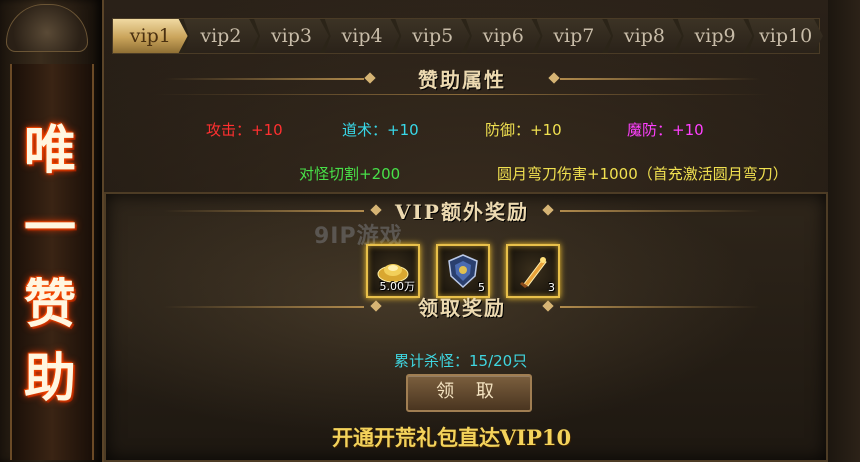 The height and width of the screenshot is (462, 860). What do you see at coordinates (461, 361) in the screenshot?
I see `kill-progress-text: 累计杀怪：15/20只` at bounding box center [461, 361].